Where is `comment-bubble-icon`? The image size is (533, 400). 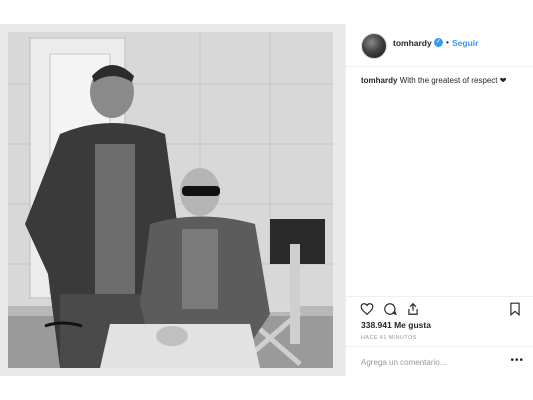
comment-bubble-icon is located at coordinates (390, 309).